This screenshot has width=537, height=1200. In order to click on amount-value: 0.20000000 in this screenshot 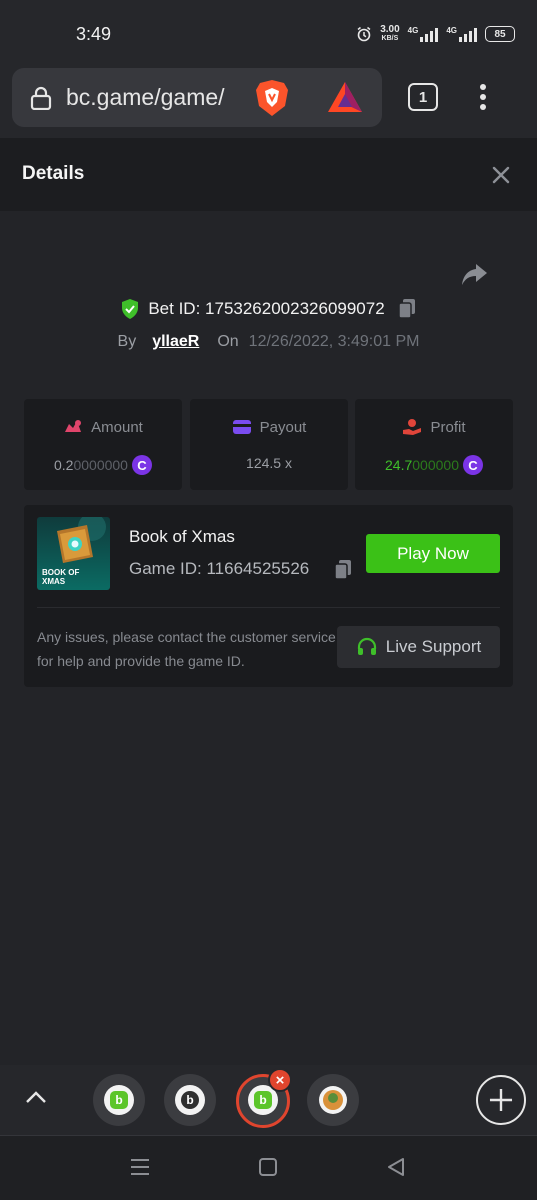, I will do `click(91, 465)`.